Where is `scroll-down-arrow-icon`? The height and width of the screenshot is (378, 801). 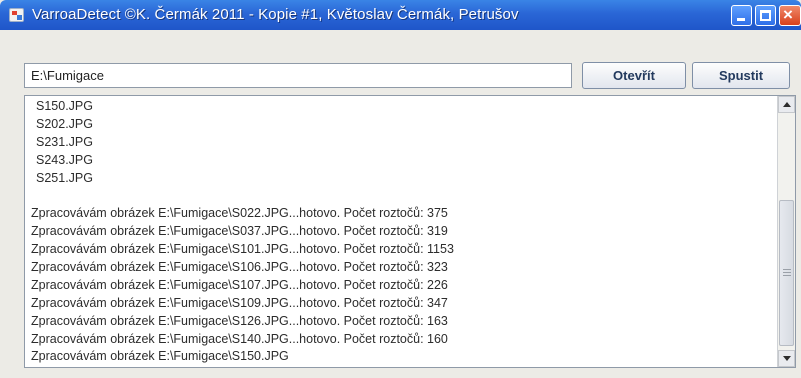
scroll-down-arrow-icon is located at coordinates (786, 358).